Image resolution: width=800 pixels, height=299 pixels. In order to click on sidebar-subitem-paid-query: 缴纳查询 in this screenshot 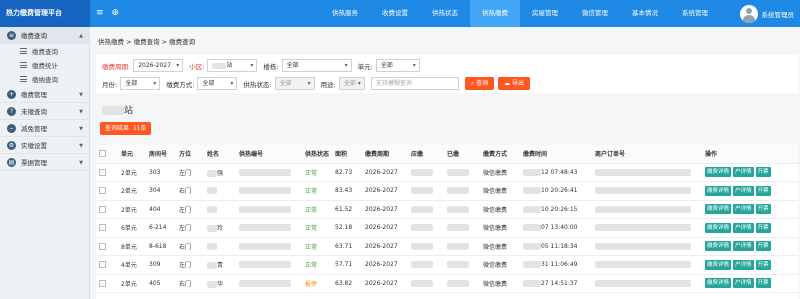, I will do `click(44, 79)`.